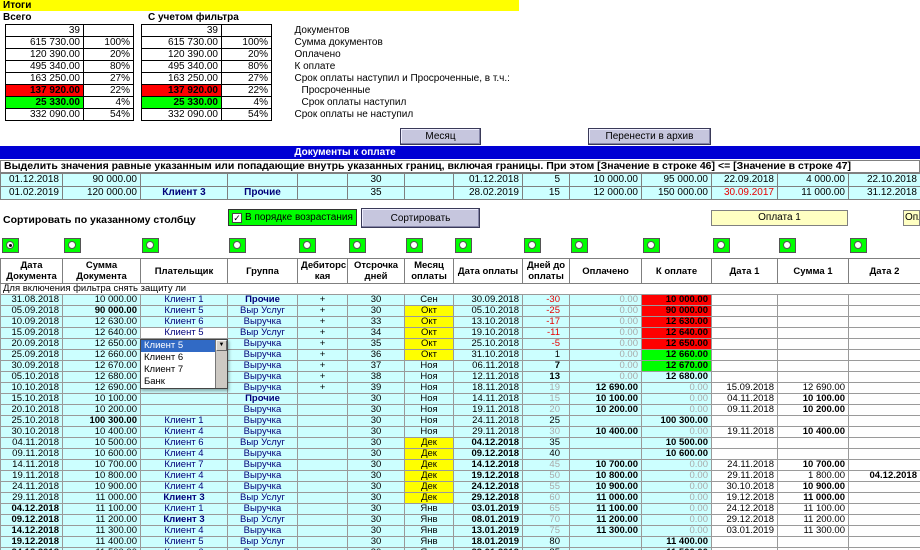  I want to click on filter-cell: 15, so click(546, 193).